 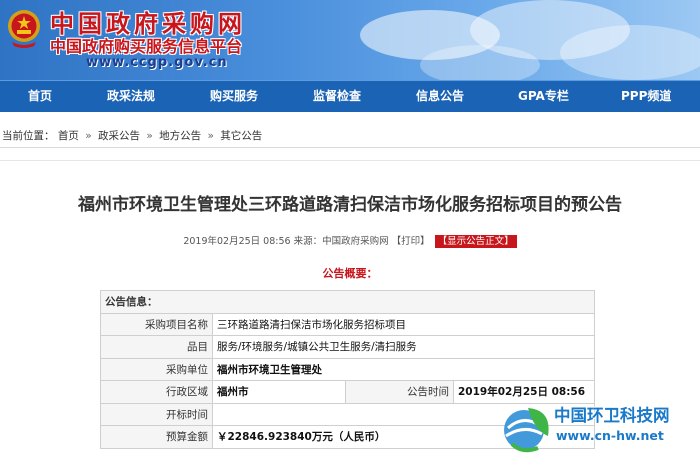 What do you see at coordinates (24, 28) in the screenshot?
I see `national-emblem-icon` at bounding box center [24, 28].